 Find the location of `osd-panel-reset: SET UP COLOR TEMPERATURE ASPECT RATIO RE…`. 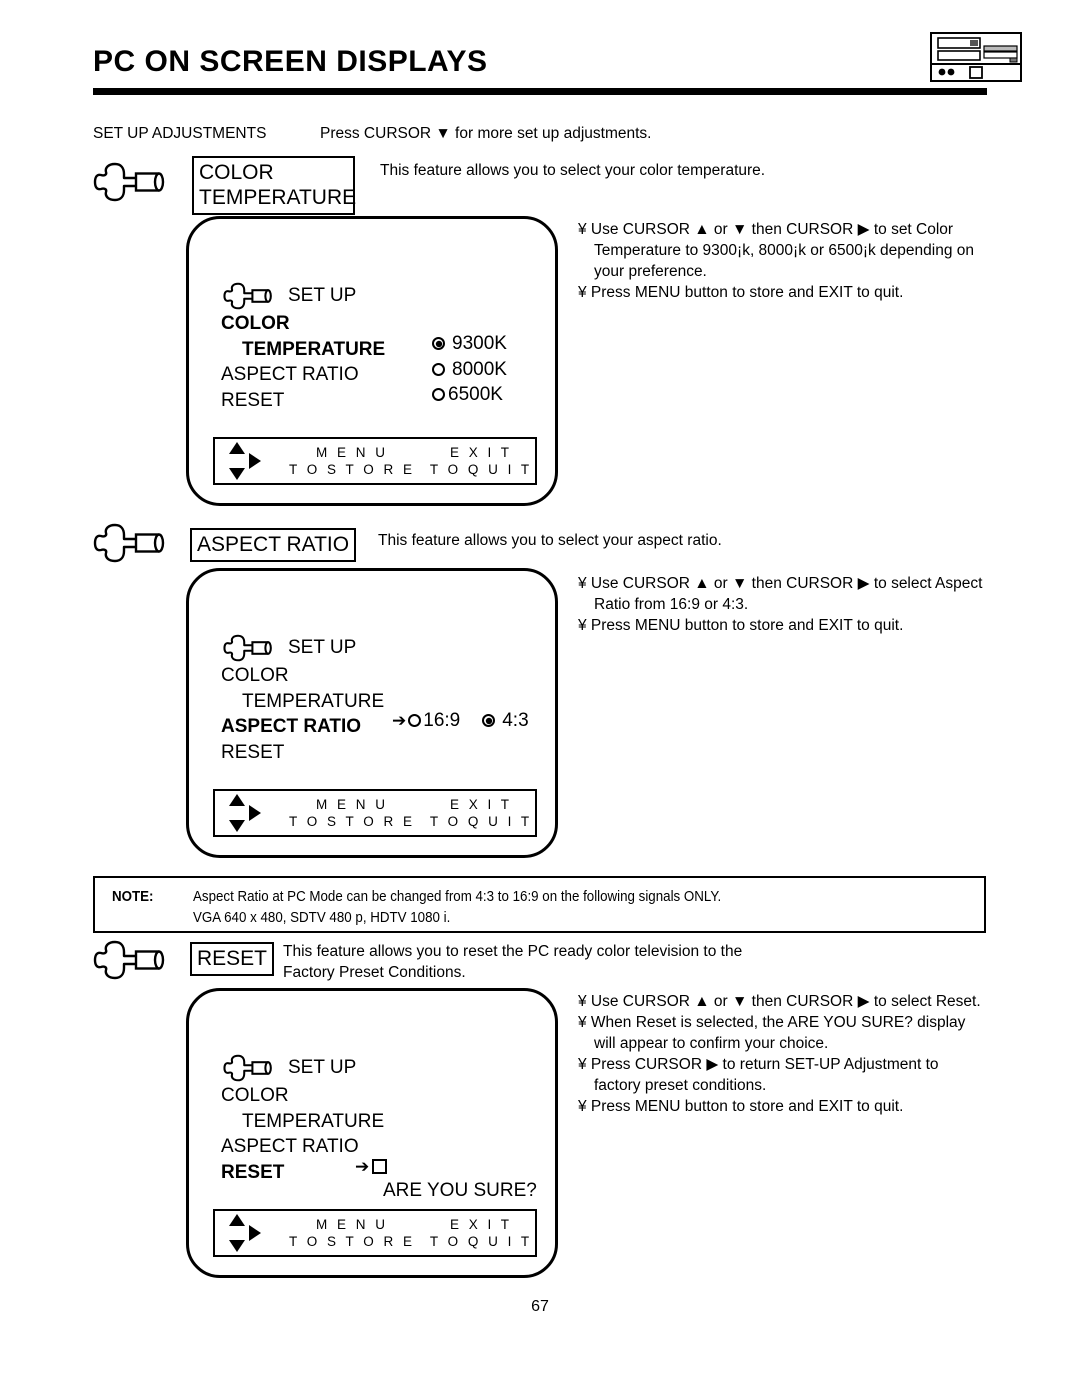

osd-panel-reset: SET UP COLOR TEMPERATURE ASPECT RATIO RE… is located at coordinates (372, 1133).